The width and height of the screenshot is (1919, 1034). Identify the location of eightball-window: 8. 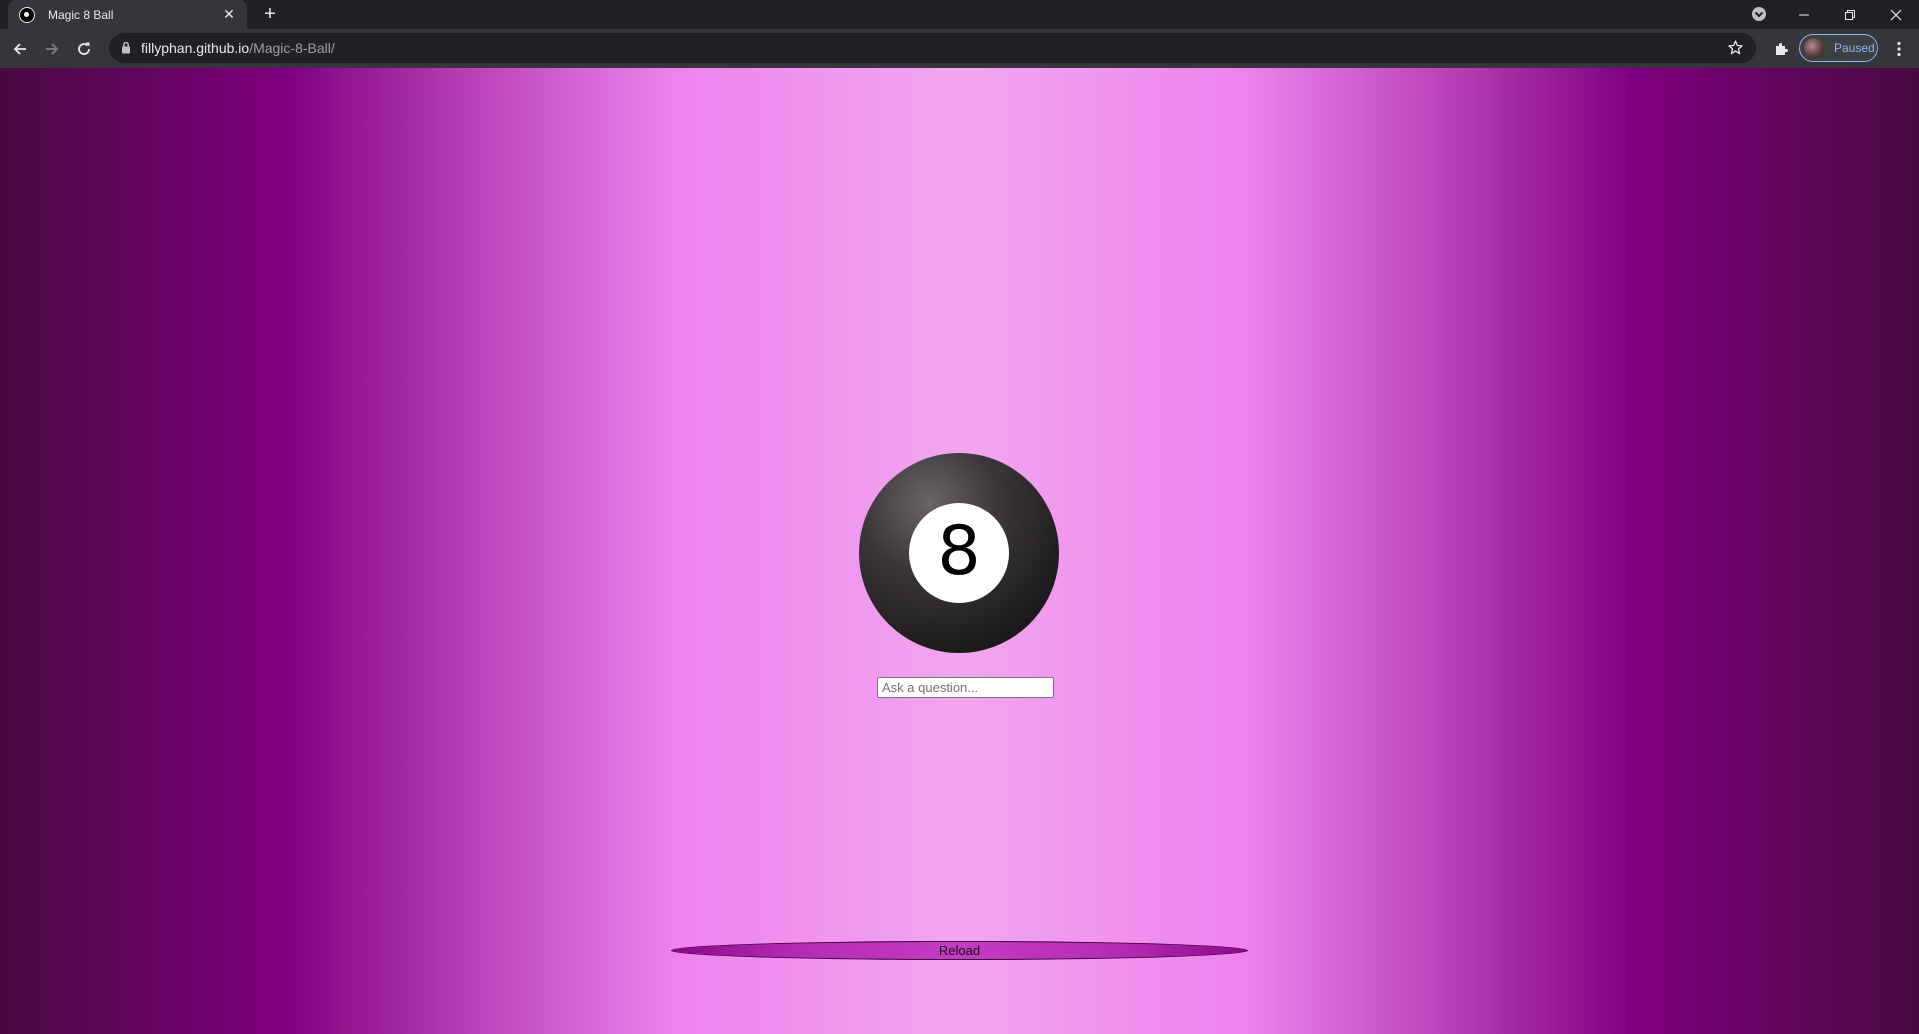
(959, 553).